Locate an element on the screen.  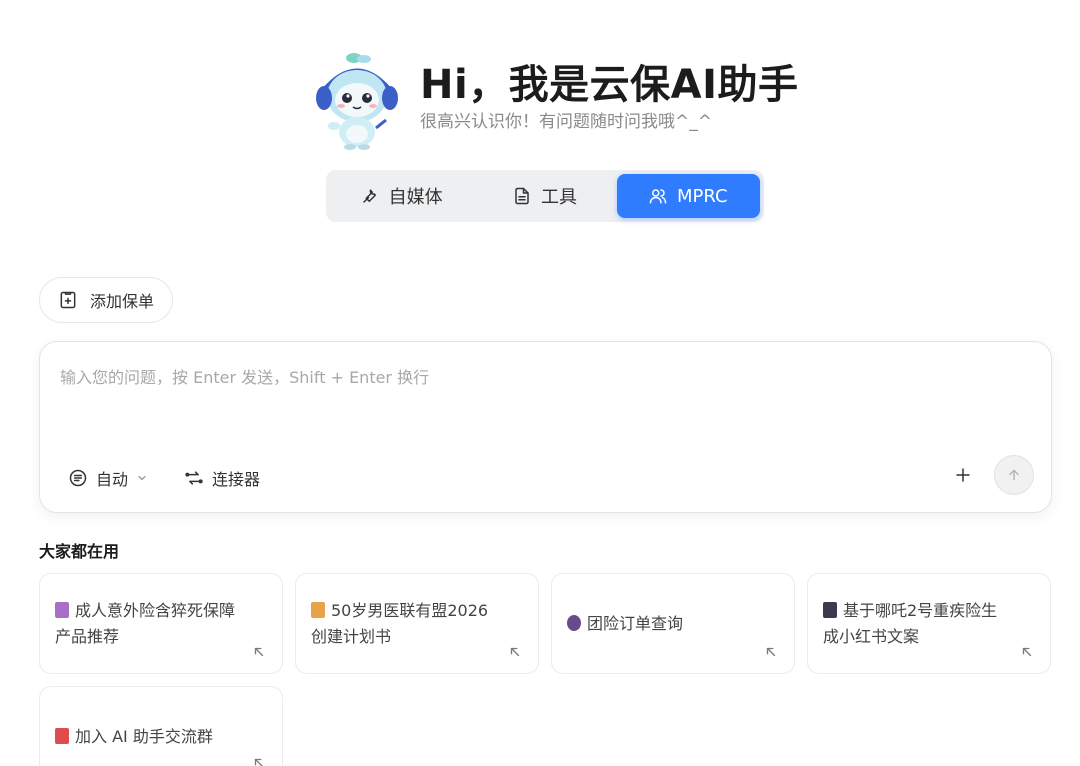
auto-mode-icon is located at coordinates (78, 478).